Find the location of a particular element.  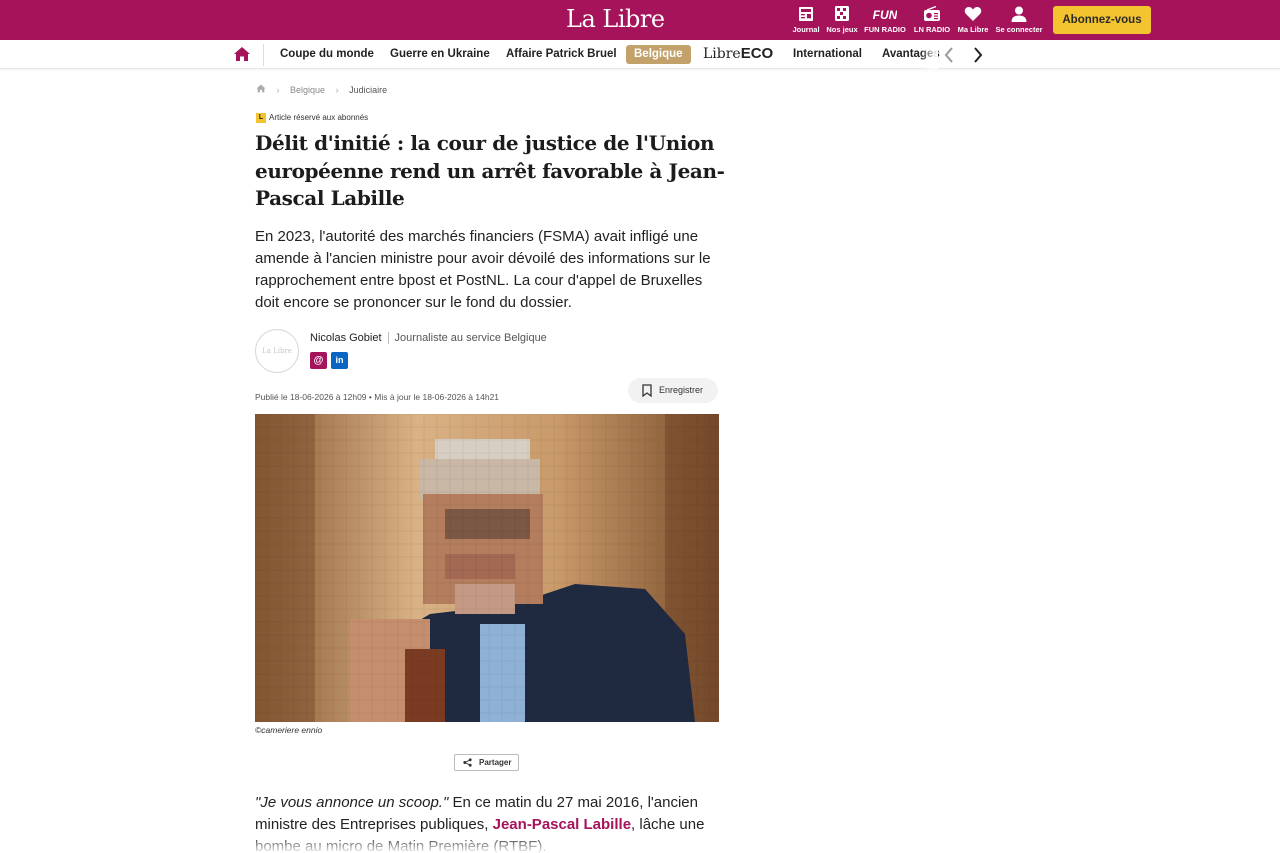

premium-badge-icon: L is located at coordinates (261, 118).